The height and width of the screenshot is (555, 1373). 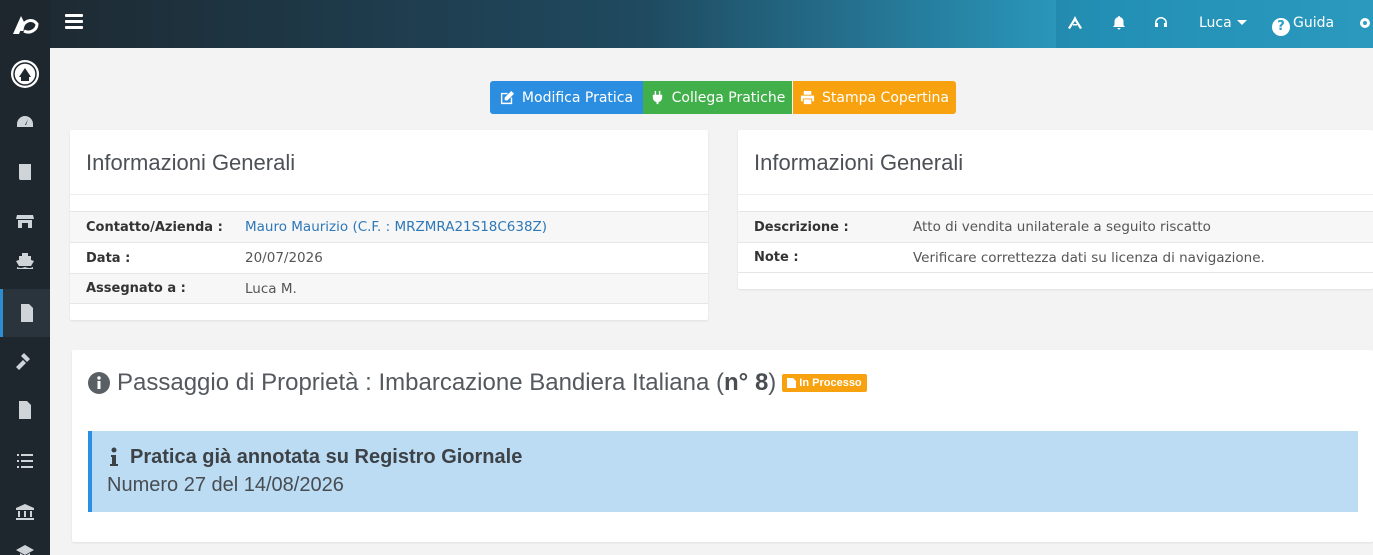 What do you see at coordinates (389, 257) in the screenshot?
I see `info-row-date: Data : 20/07/2026` at bounding box center [389, 257].